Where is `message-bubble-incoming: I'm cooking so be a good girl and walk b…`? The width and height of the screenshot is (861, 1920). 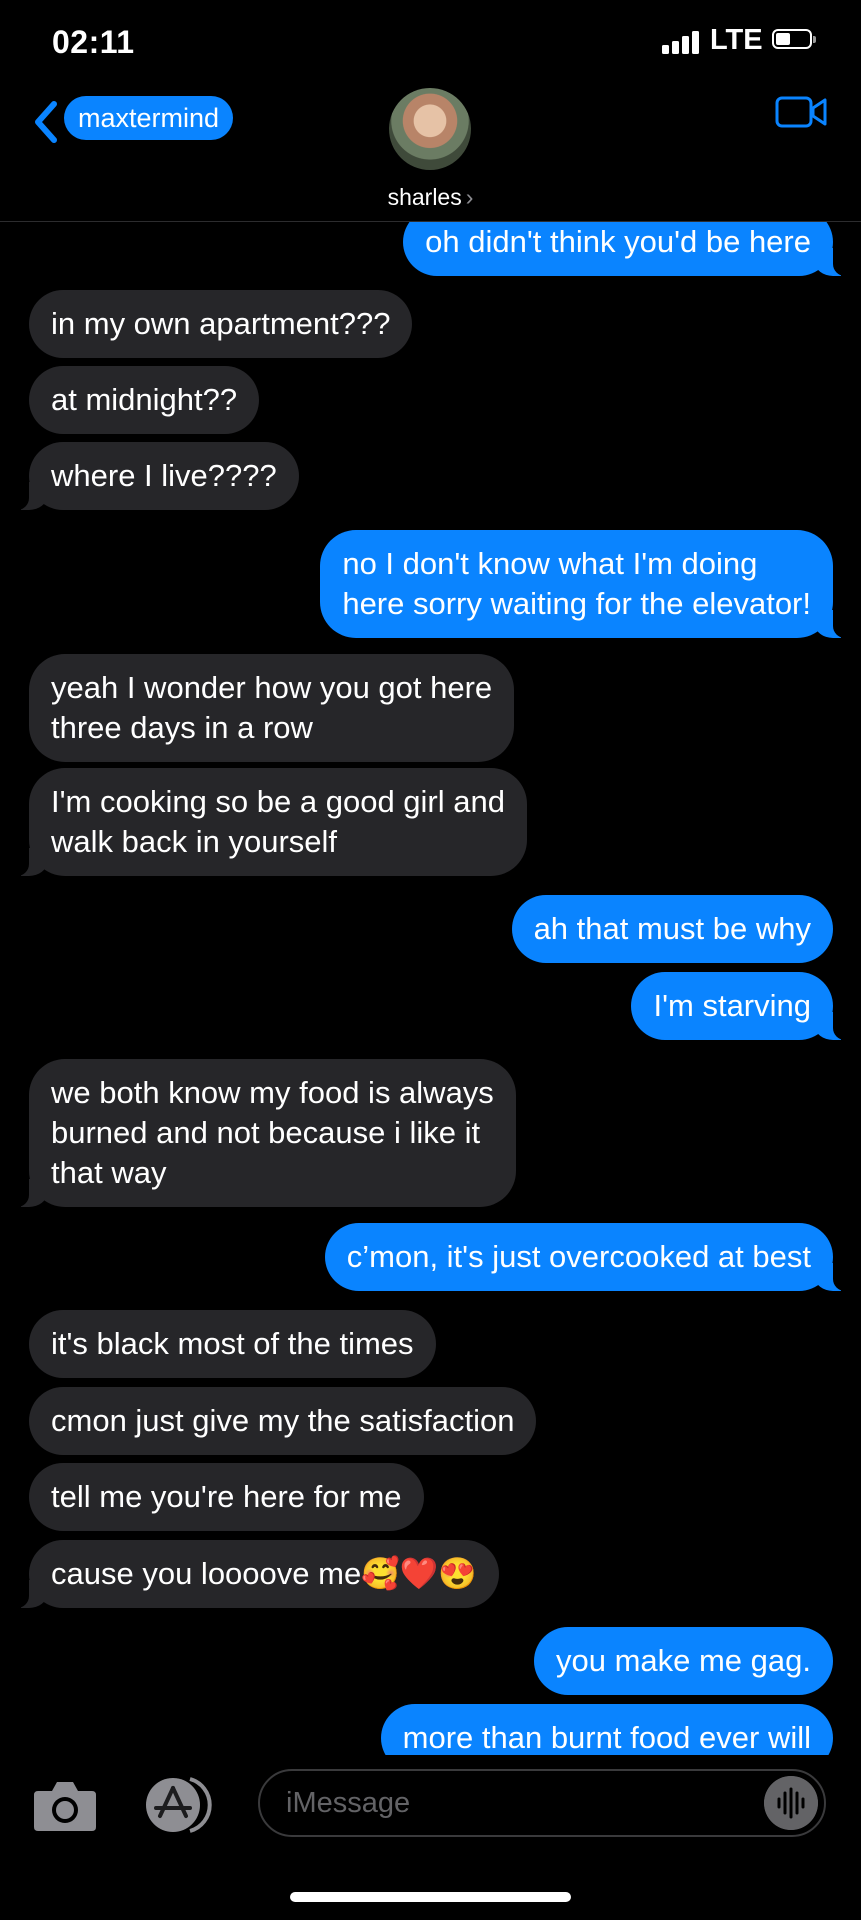
message-bubble-incoming: I'm cooking so be a good girl and walk b… is located at coordinates (269, 822).